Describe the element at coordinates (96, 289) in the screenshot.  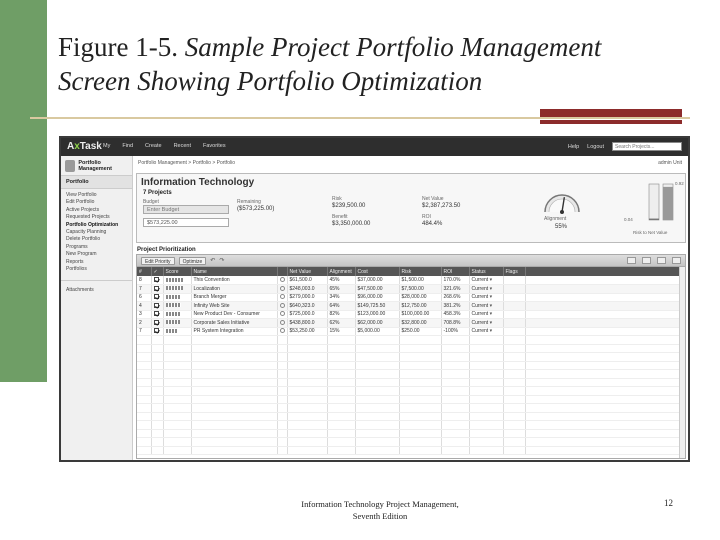
I see `sidebar-attachments: Attachments` at that location.